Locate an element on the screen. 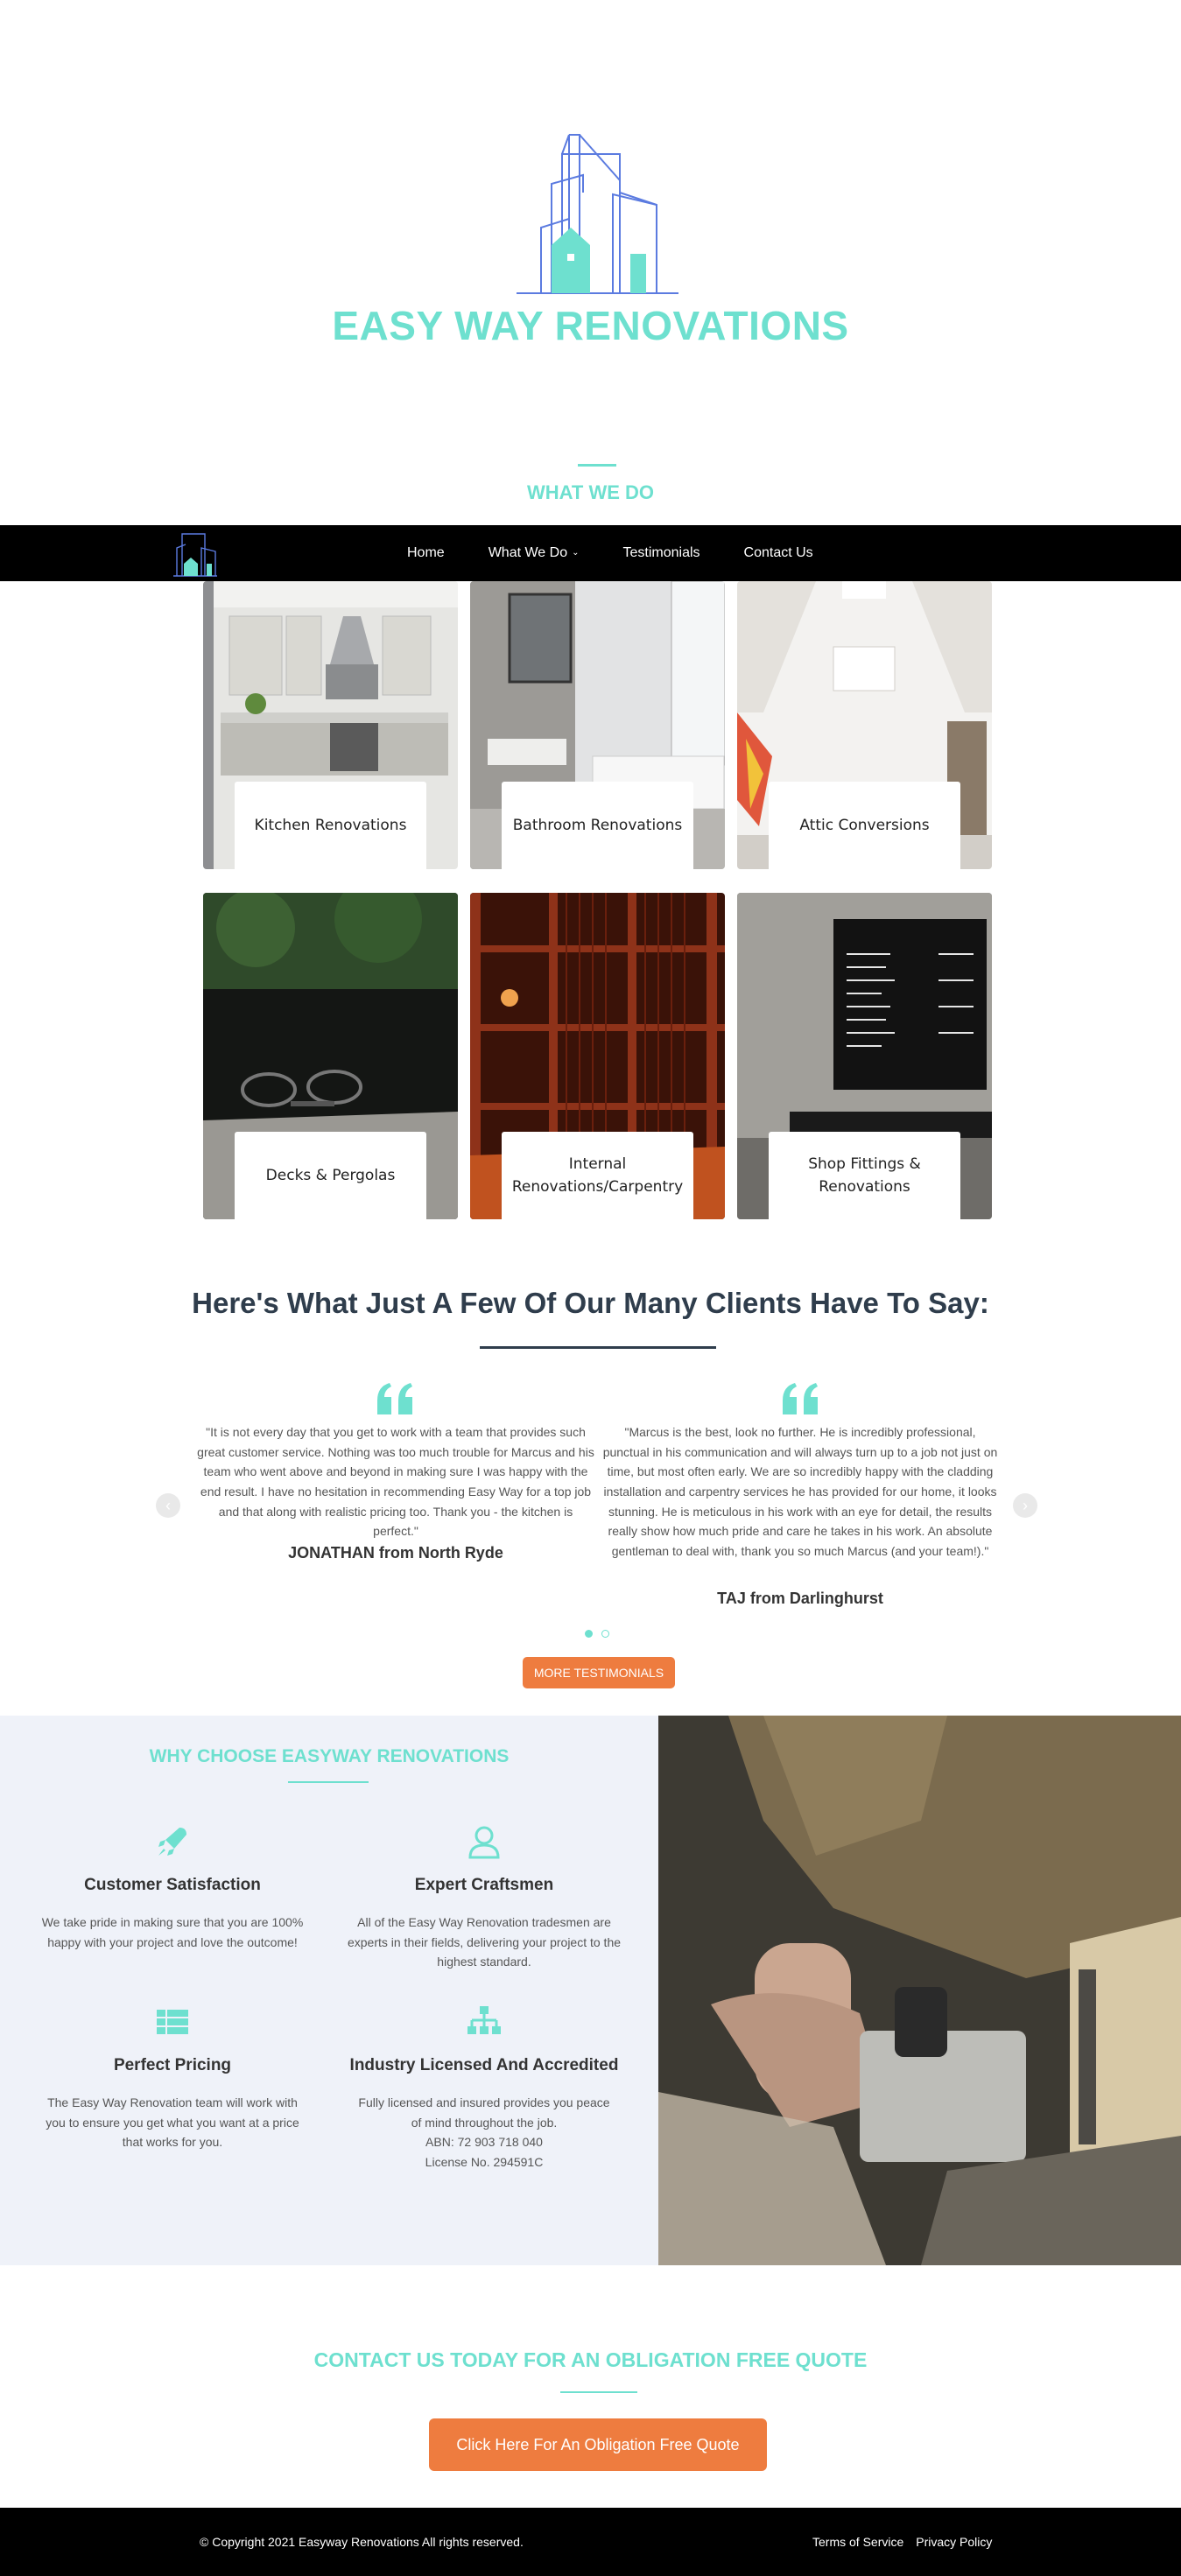 This screenshot has height=2576, width=1181. privacy-policy-link: Privacy Policy is located at coordinates (954, 2542).